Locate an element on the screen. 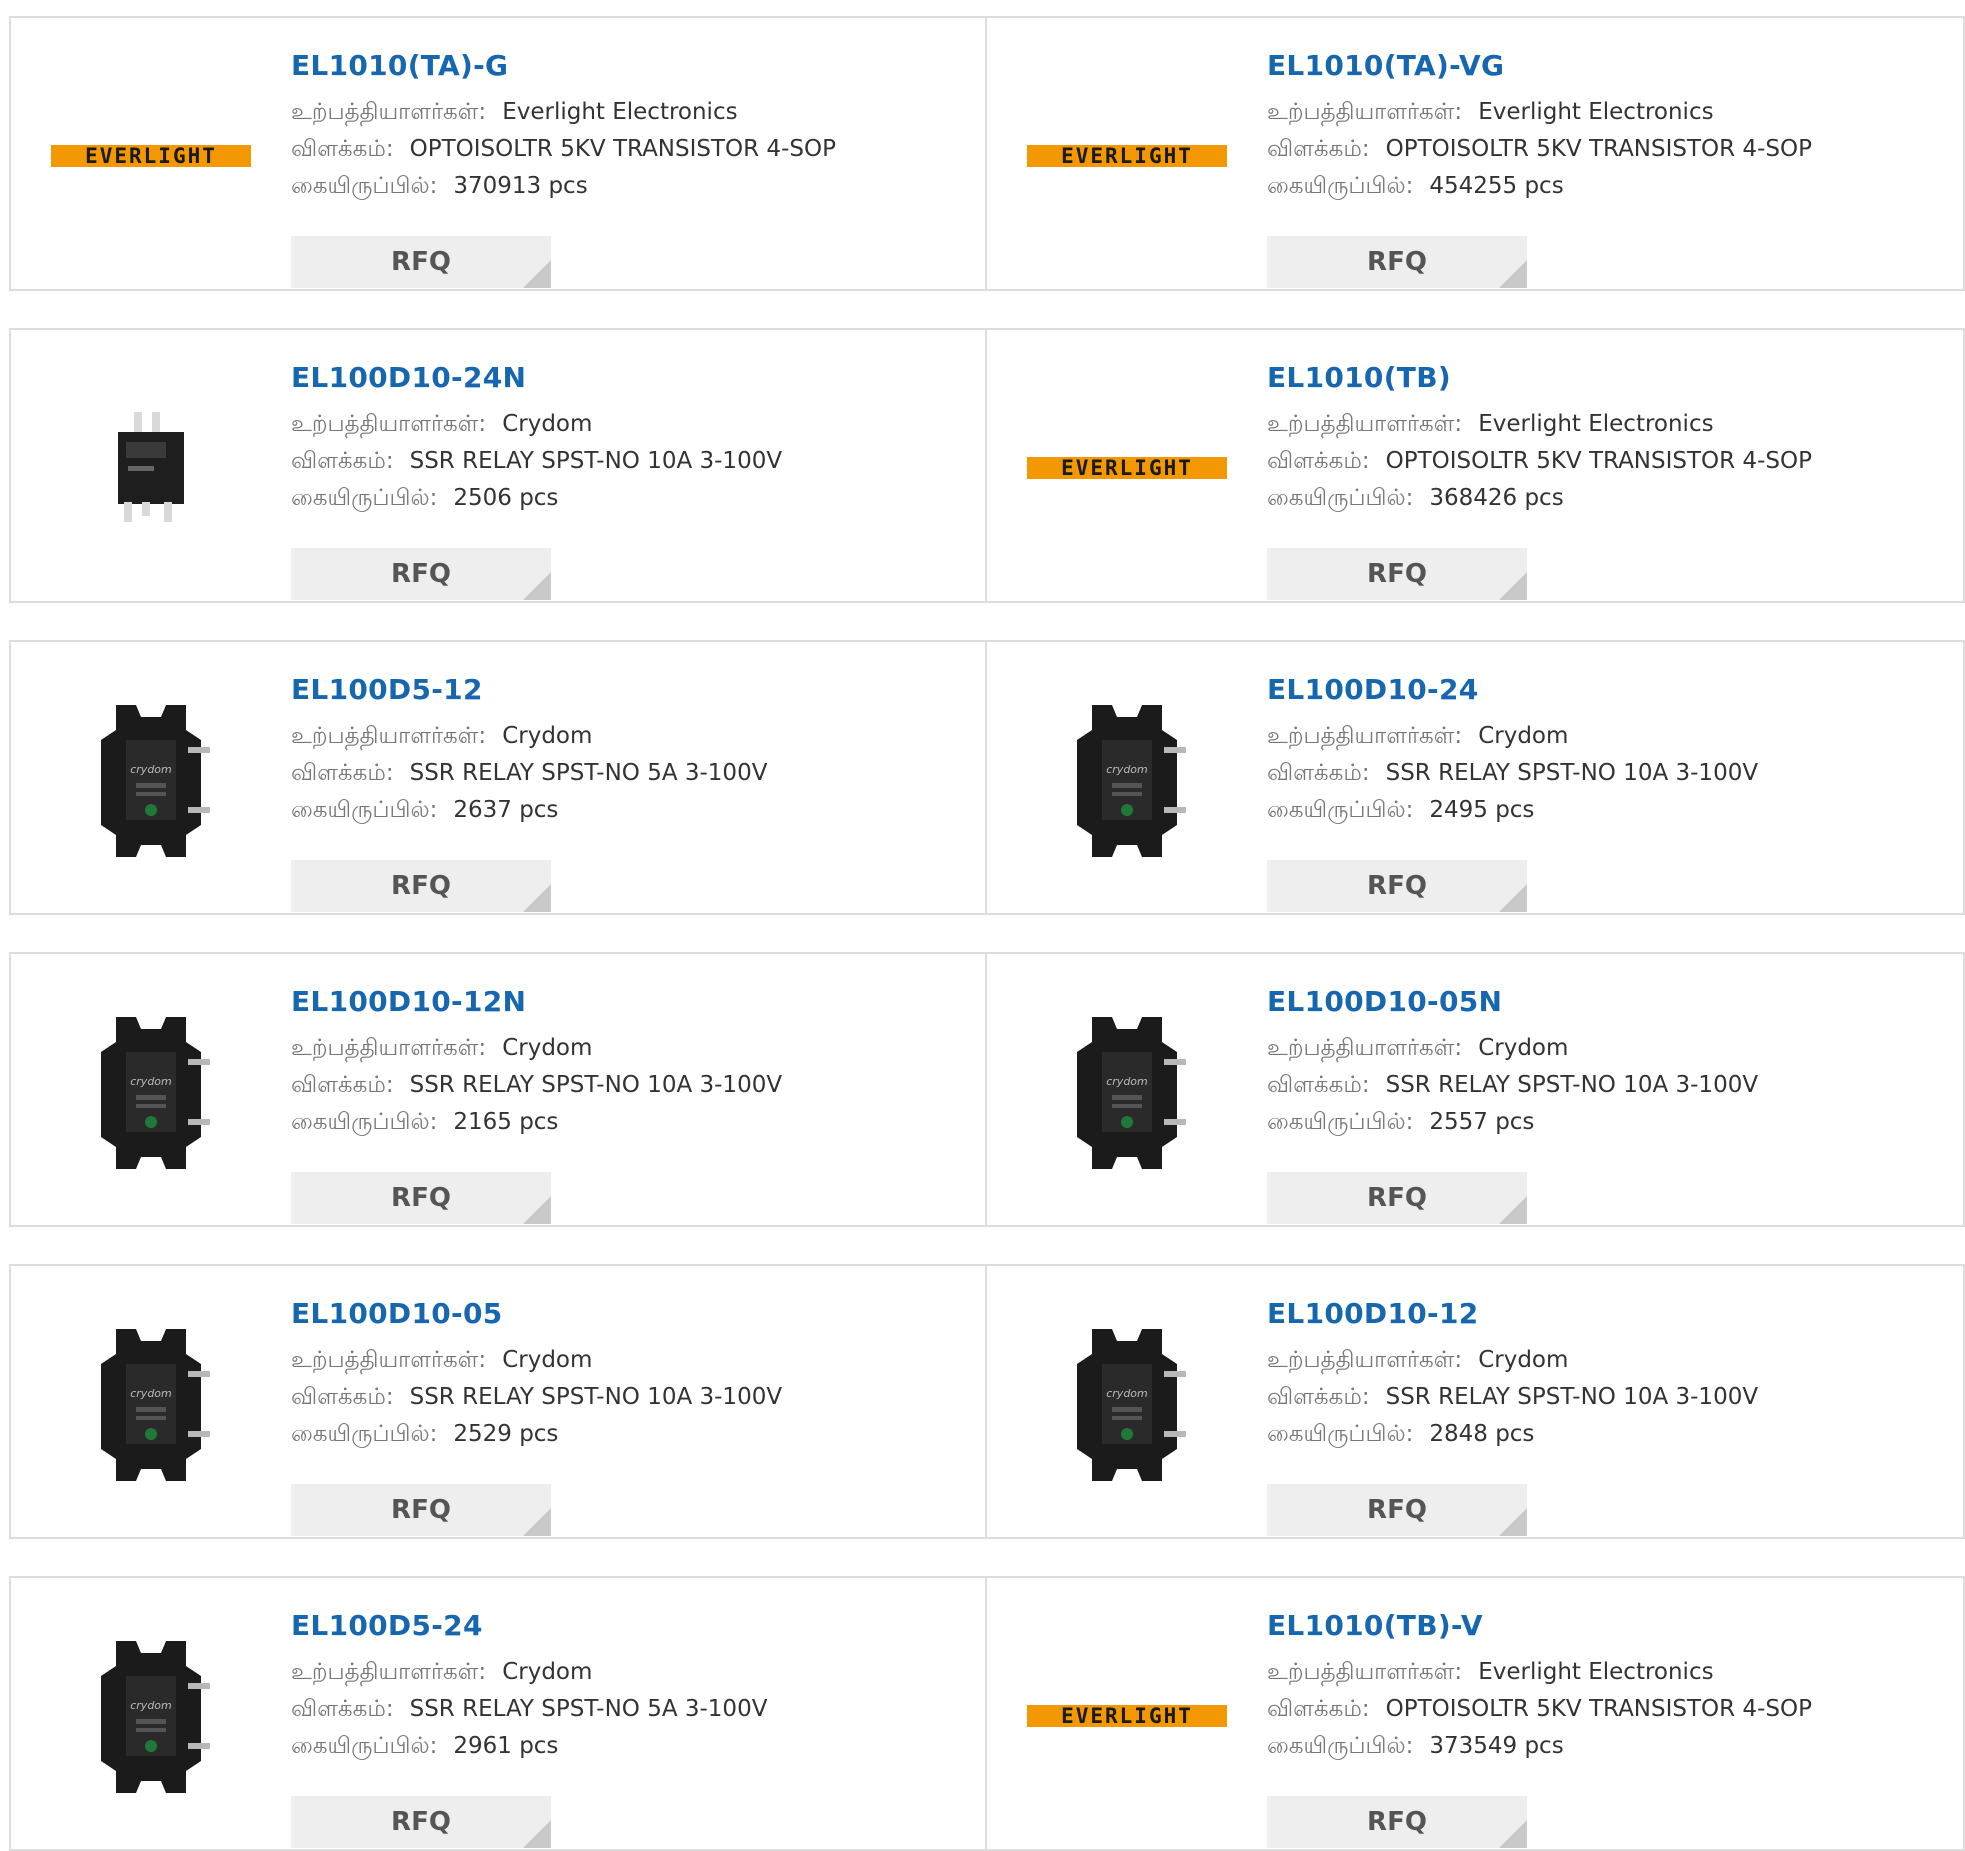 The width and height of the screenshot is (1965, 1851). product-title-link: EL1010(TA)-VG is located at coordinates (1610, 66).